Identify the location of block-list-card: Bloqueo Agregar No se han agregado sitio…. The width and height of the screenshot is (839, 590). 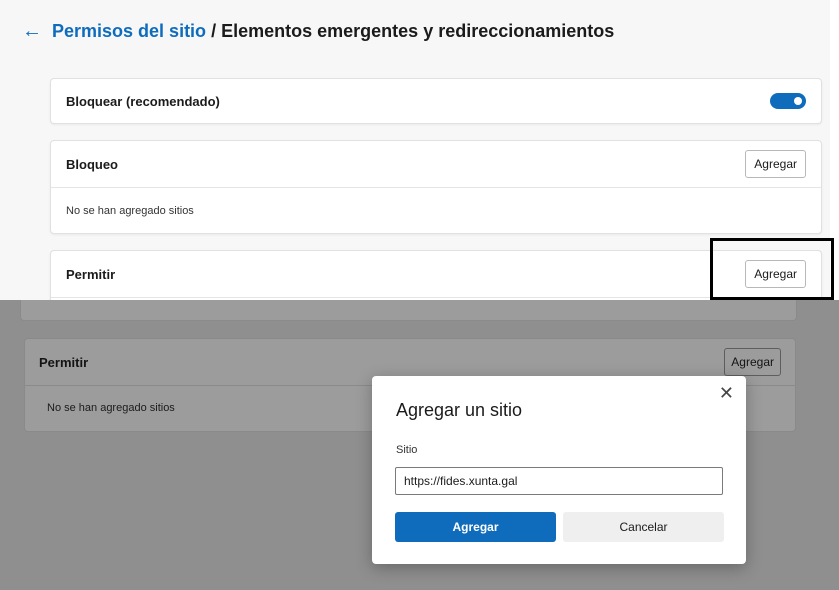
(436, 187).